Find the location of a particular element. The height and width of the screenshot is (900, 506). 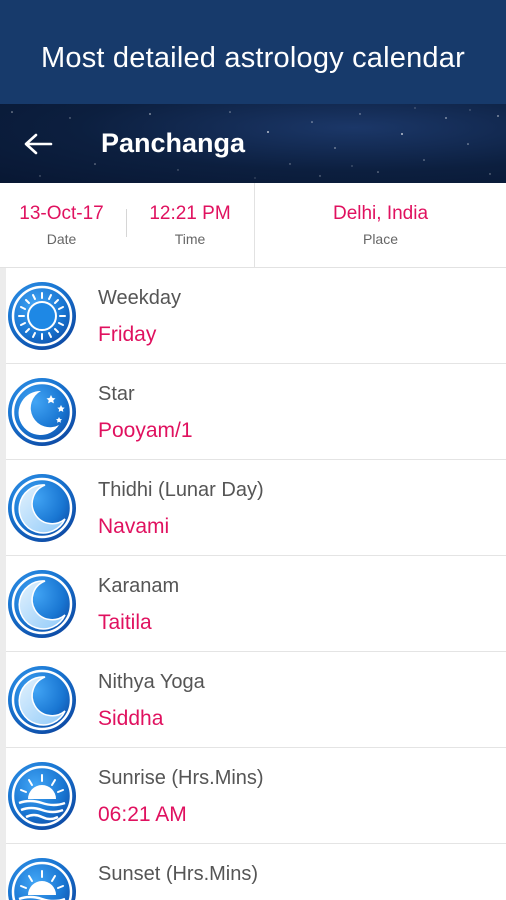

row-label: Sunrise (Hrs.Mins) is located at coordinates (181, 778).